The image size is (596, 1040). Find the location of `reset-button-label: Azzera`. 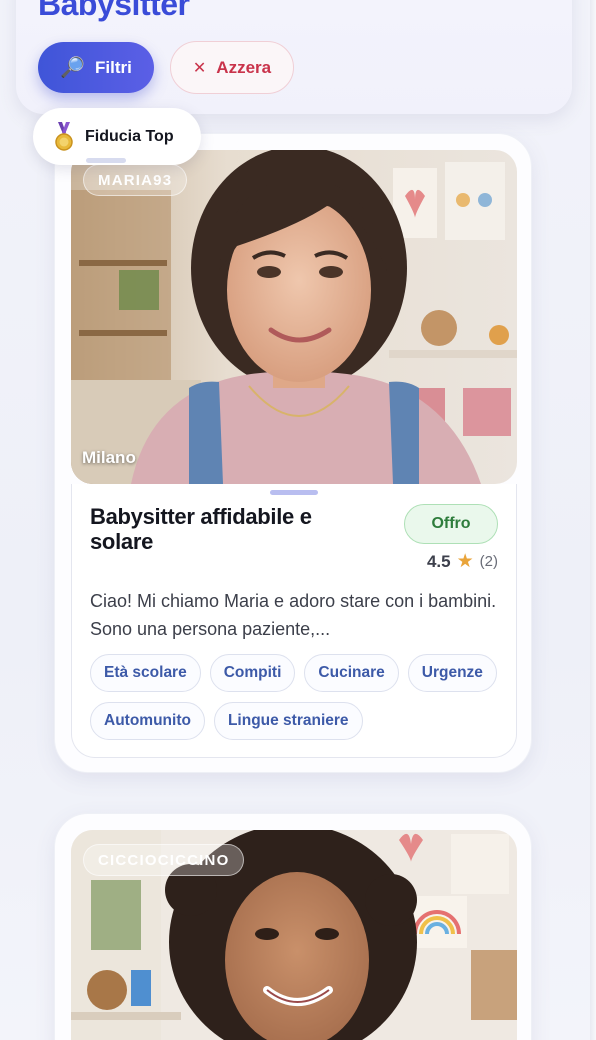

reset-button-label: Azzera is located at coordinates (244, 67).